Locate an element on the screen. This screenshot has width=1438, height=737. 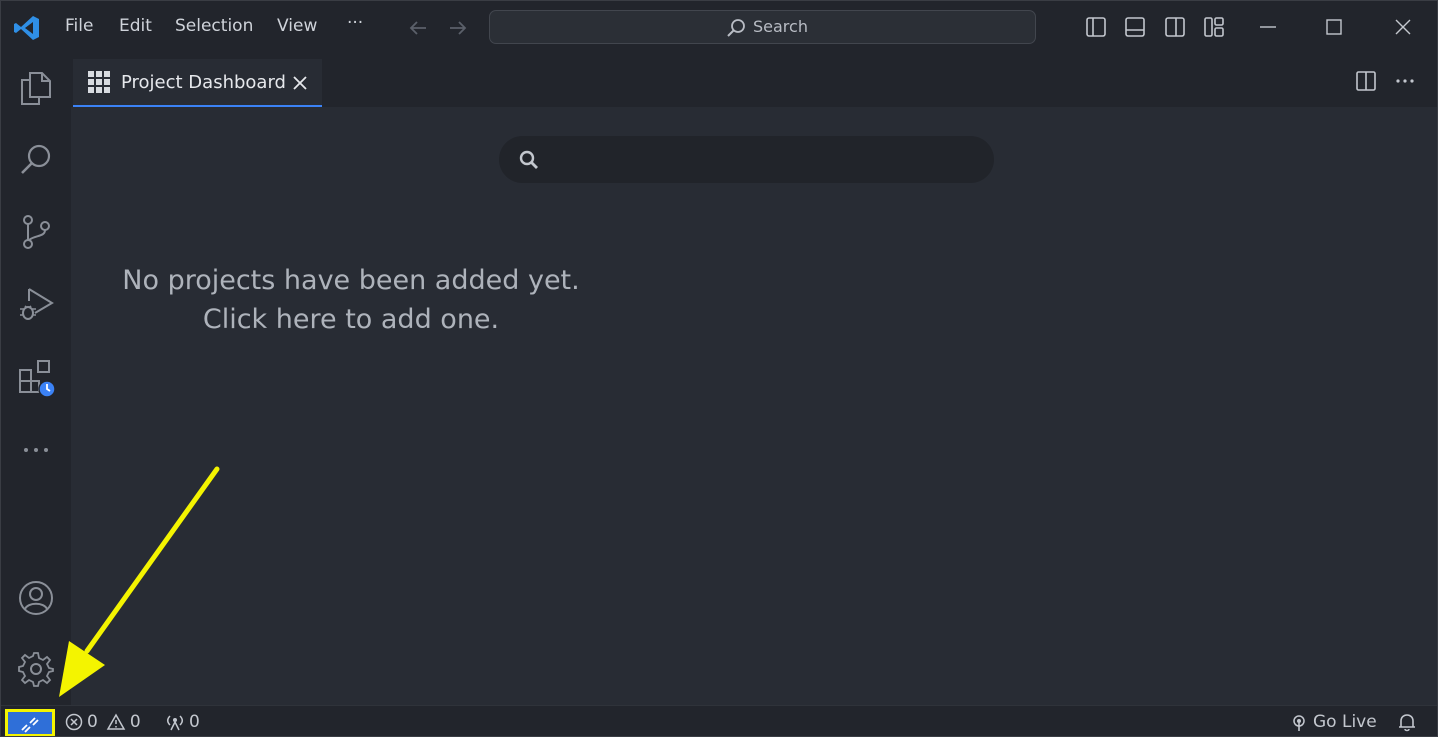
menu-view: View is located at coordinates (297, 26).